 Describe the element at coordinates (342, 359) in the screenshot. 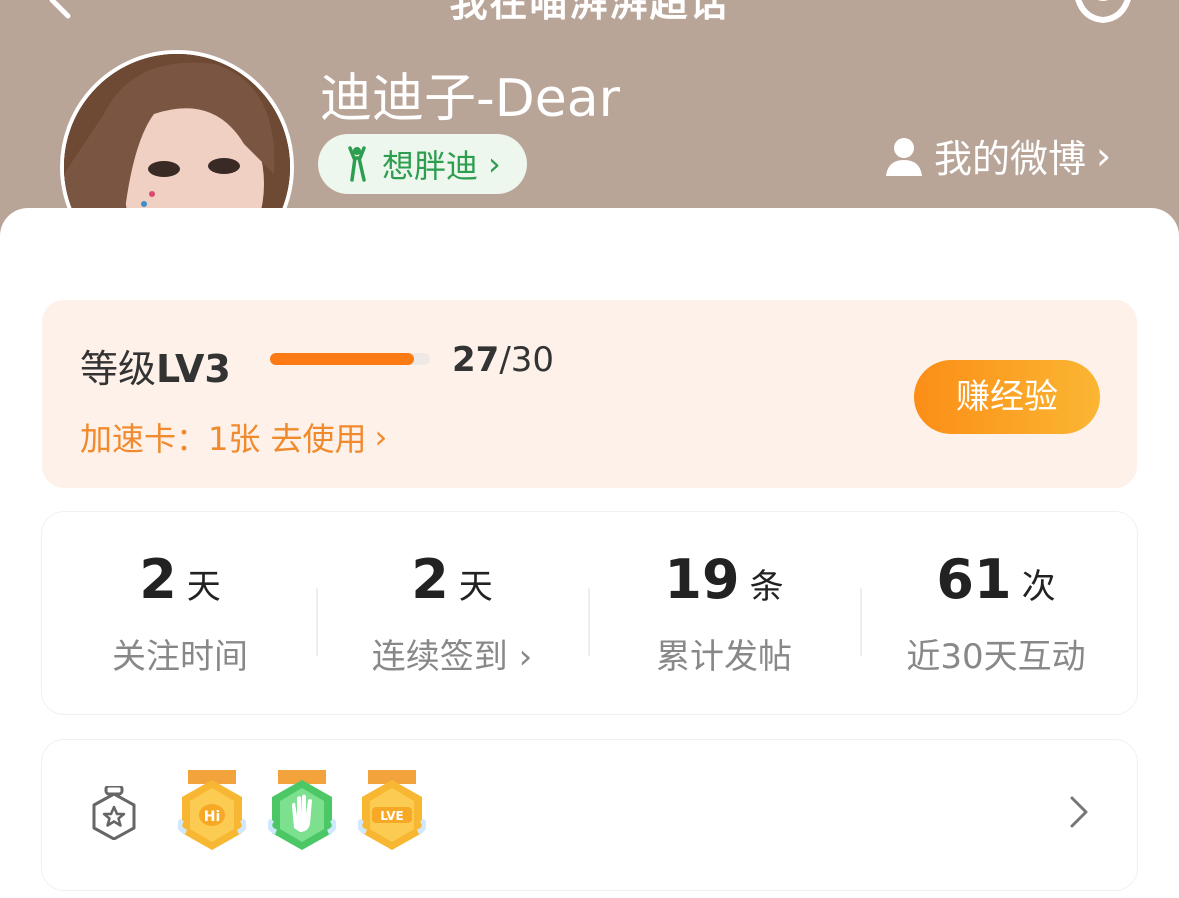

I see `level-progress-fill` at that location.